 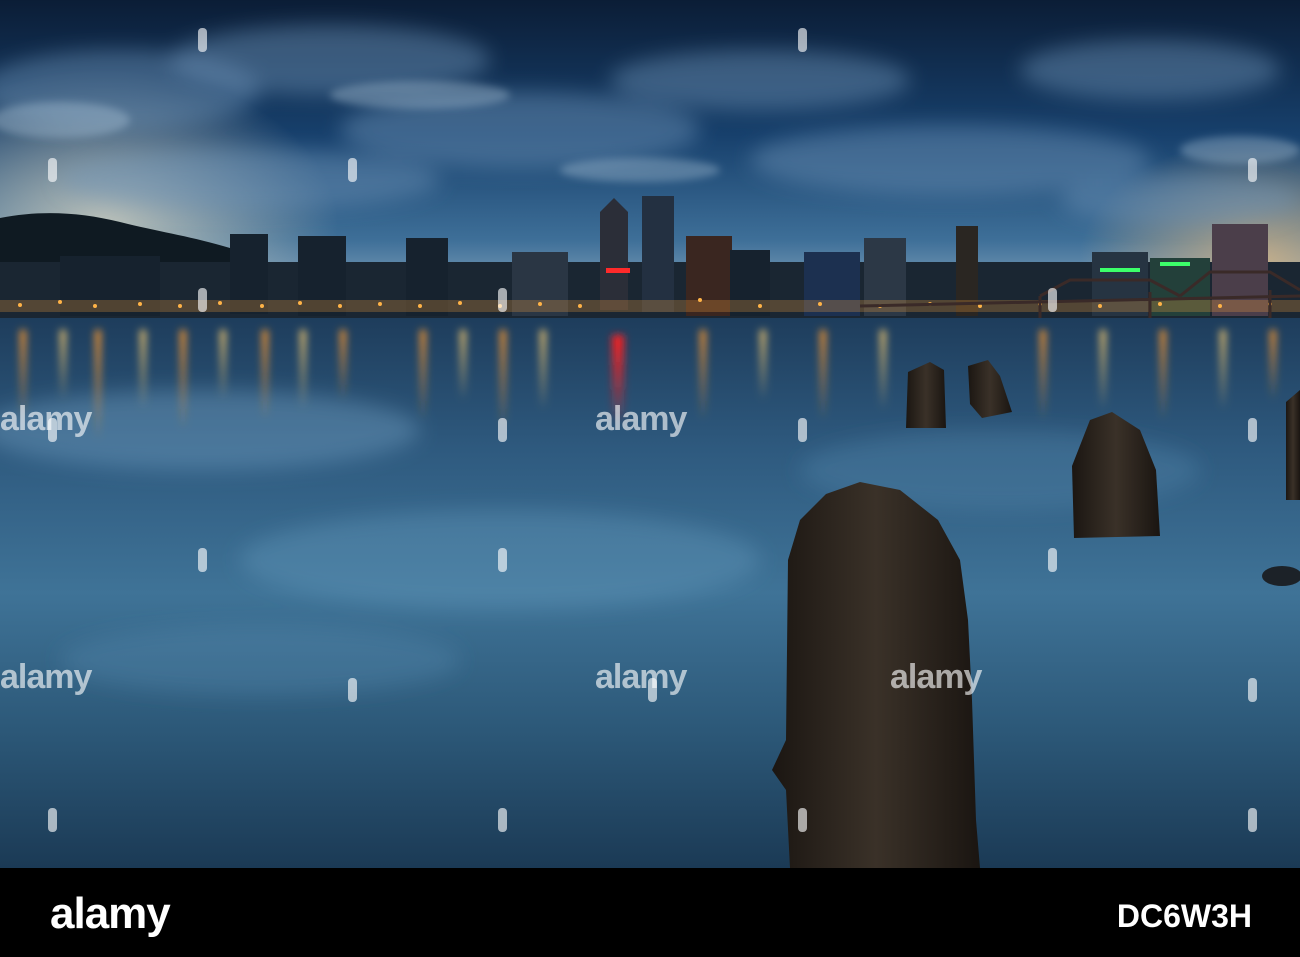 I want to click on alamy-logo: alamy, so click(x=110, y=913).